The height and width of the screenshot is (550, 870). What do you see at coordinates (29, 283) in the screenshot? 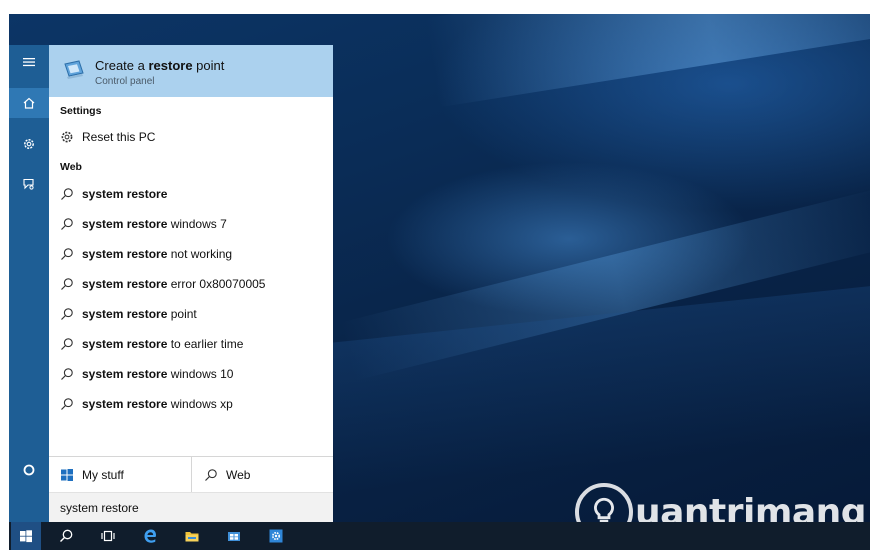
I see `start-rail` at bounding box center [29, 283].